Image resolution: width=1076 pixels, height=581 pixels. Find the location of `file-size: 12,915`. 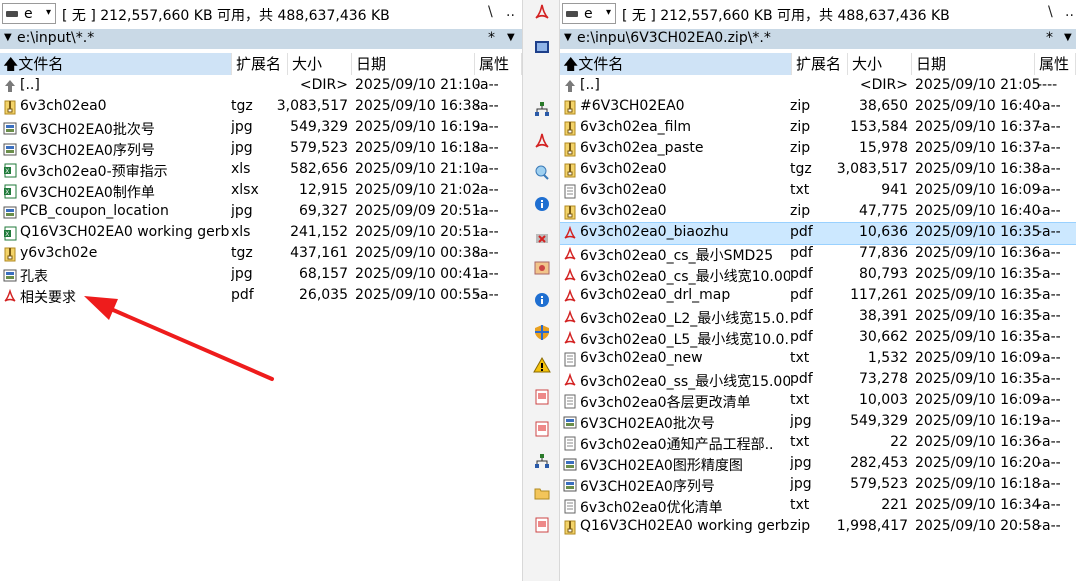

file-size: 12,915 is located at coordinates (323, 190).